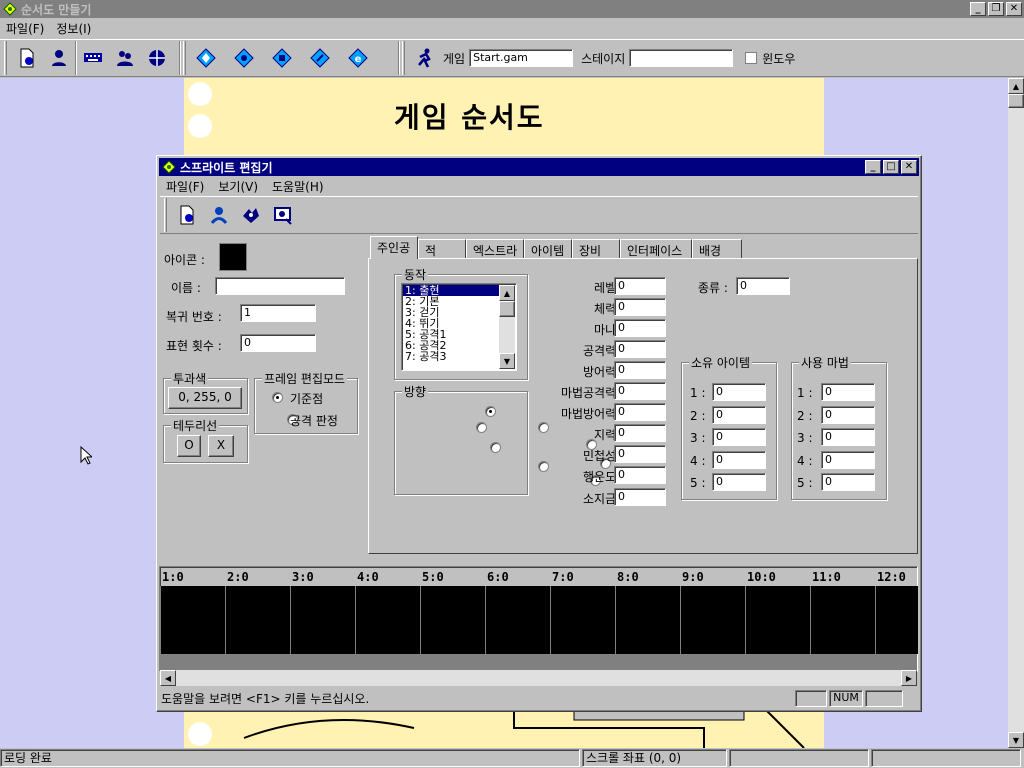 The height and width of the screenshot is (768, 1024). I want to click on dialog-menu-help: 도움말(H), so click(298, 186).